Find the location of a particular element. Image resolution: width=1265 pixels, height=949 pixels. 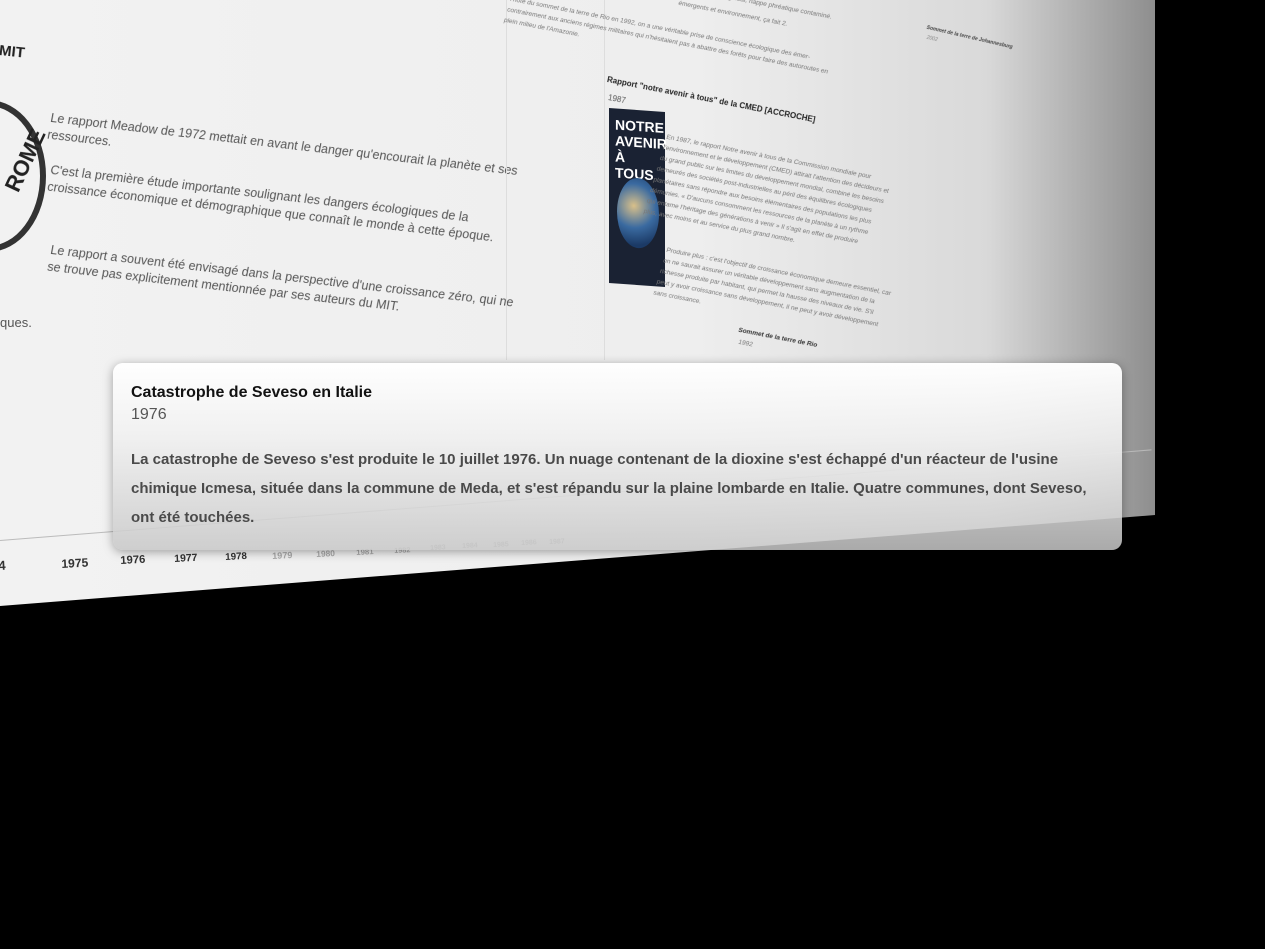

timeline-year-tick: 1976 is located at coordinates (133, 560).